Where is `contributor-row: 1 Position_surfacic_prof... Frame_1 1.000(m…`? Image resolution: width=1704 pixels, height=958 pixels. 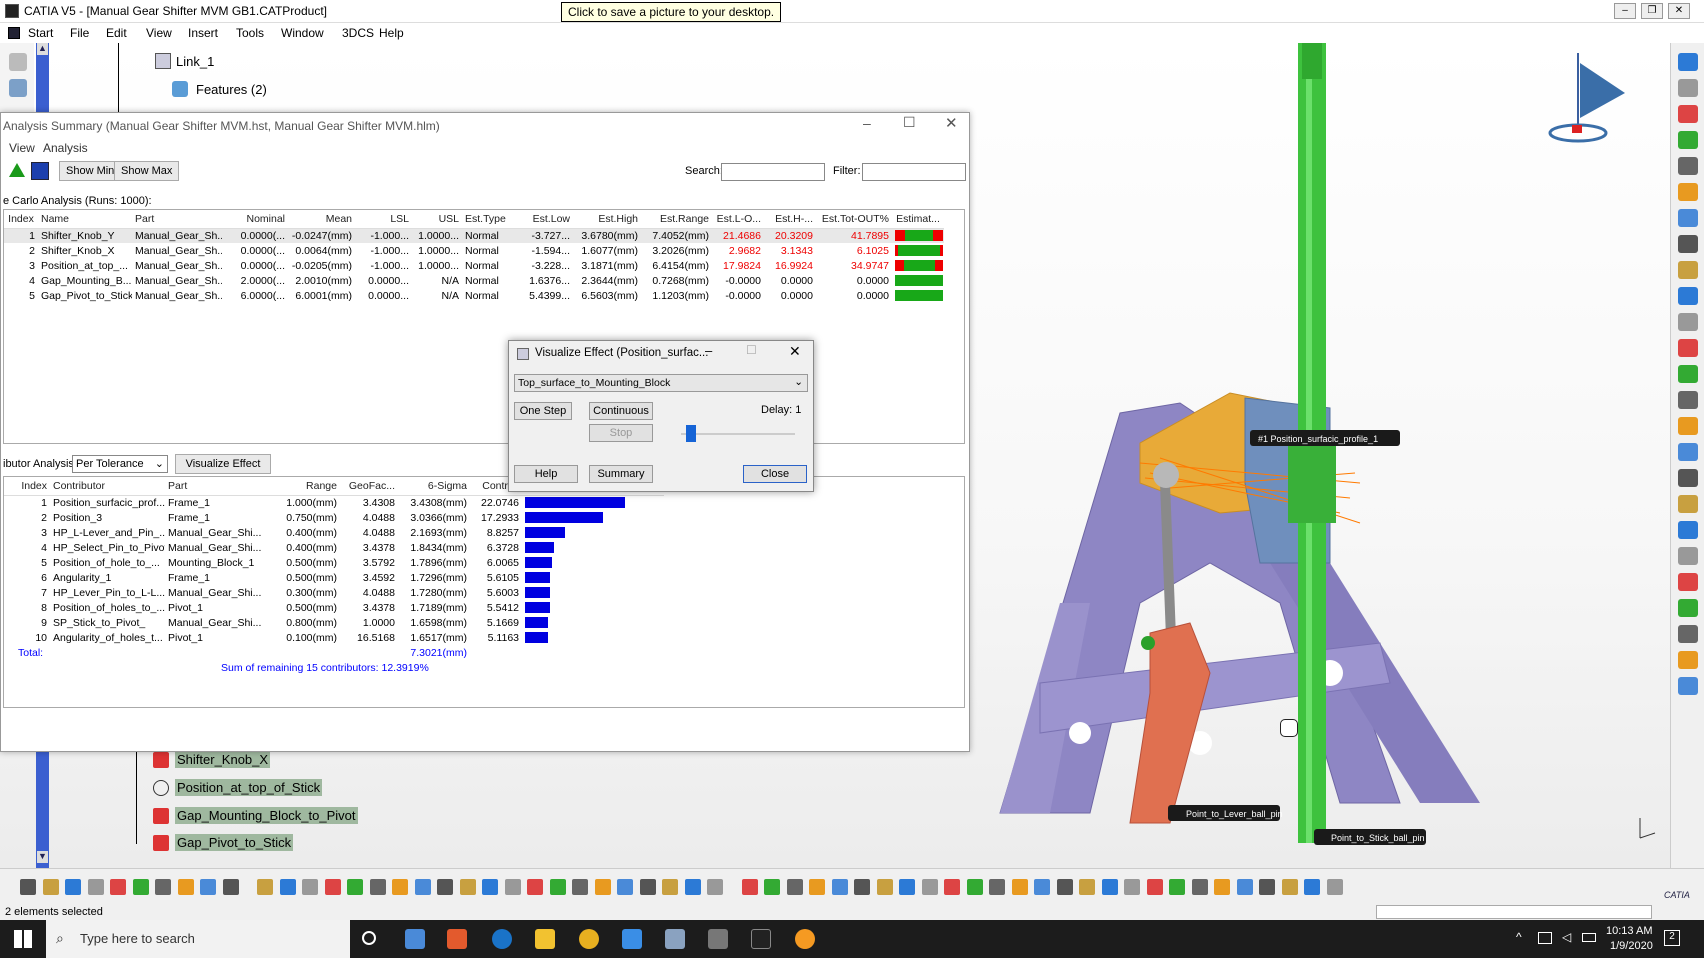
contributor-row: 1 Position_surfacic_prof... Frame_1 1.000(m… is located at coordinates (334, 502).